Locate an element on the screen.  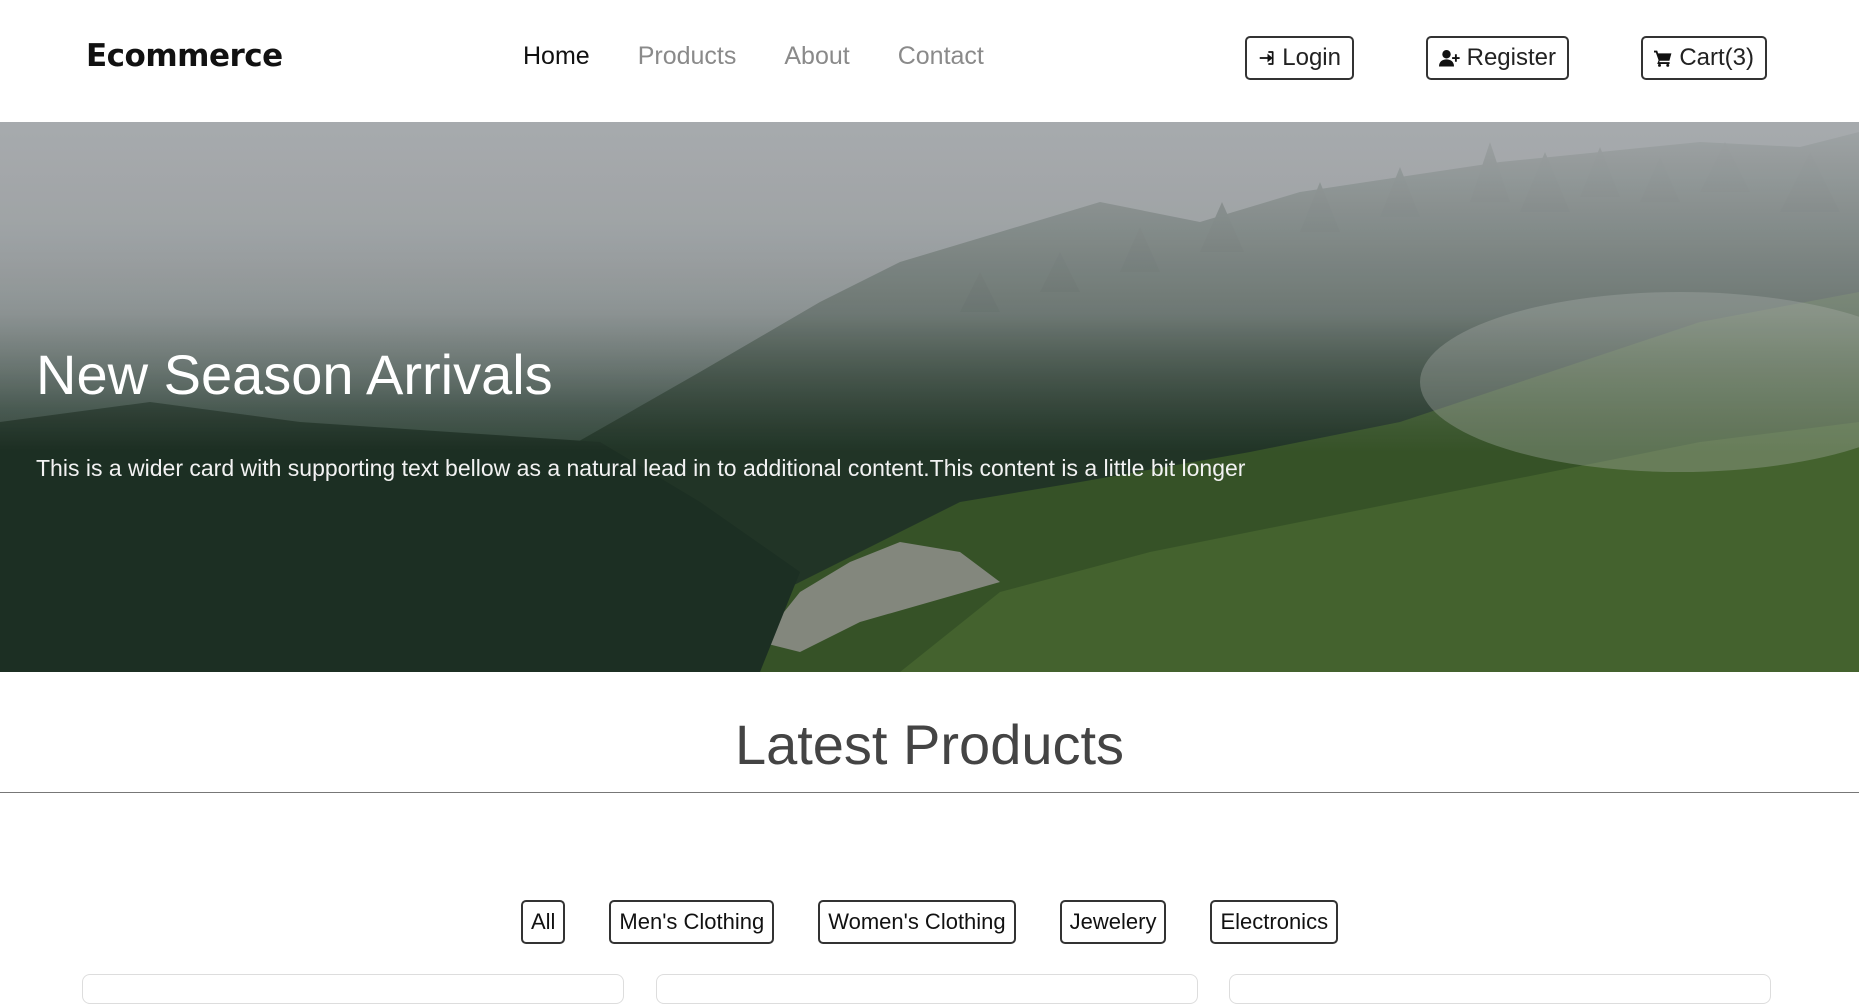
nav-link-contact: Contact is located at coordinates (941, 56).